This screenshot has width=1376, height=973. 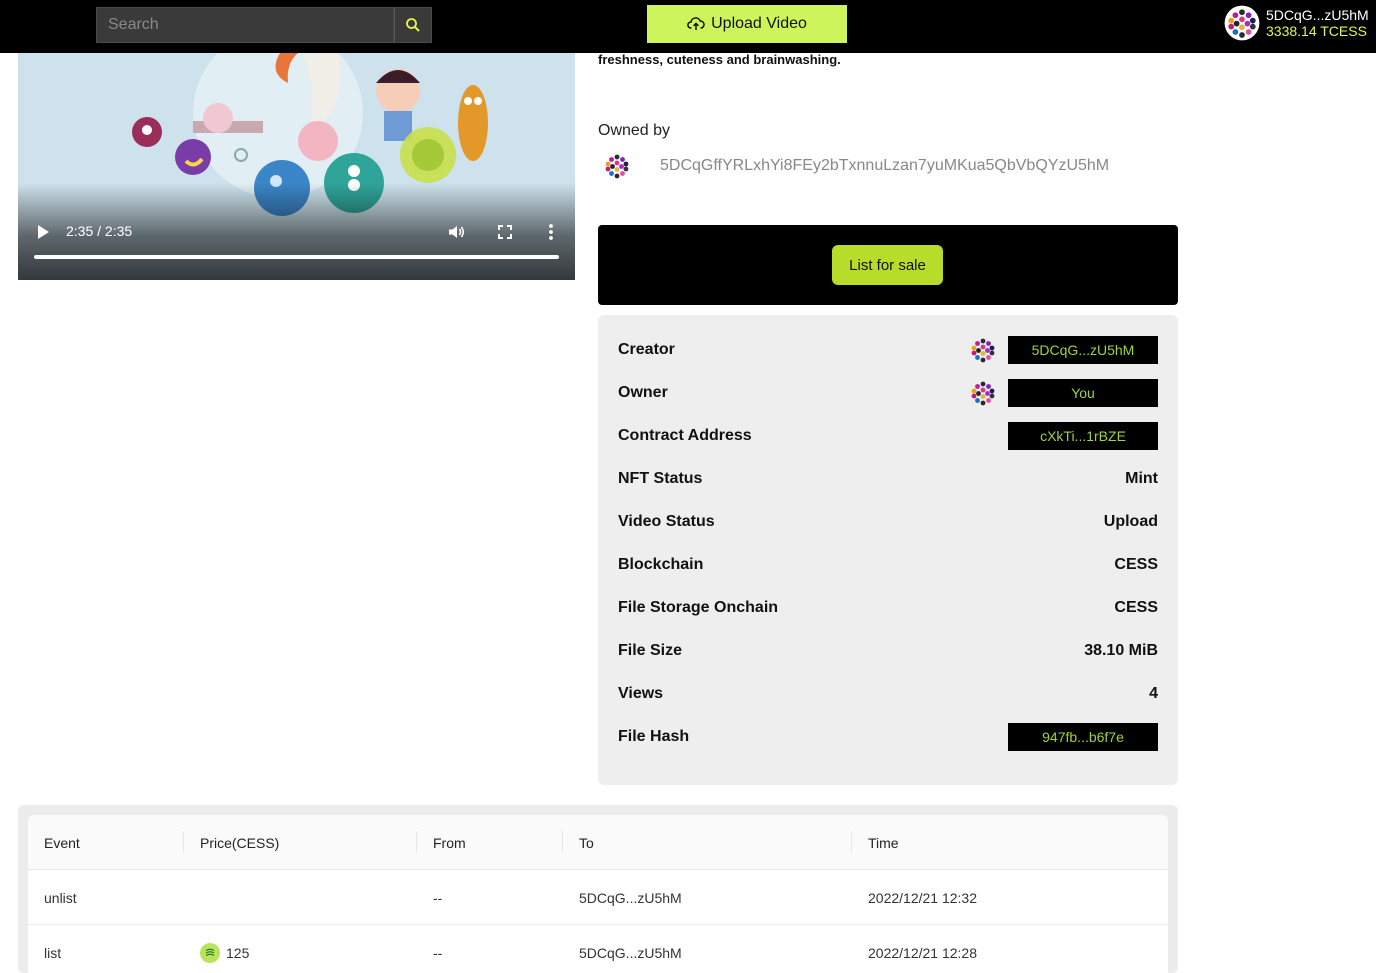 What do you see at coordinates (53, 952) in the screenshot?
I see `event-cell: list` at bounding box center [53, 952].